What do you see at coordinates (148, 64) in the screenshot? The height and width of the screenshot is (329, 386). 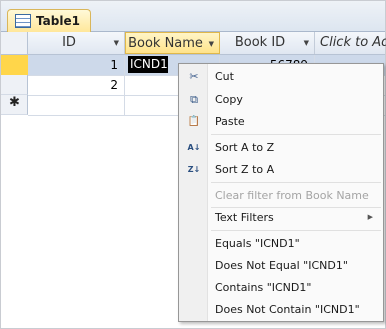 I see `cell-edit-selection: ICND1` at bounding box center [148, 64].